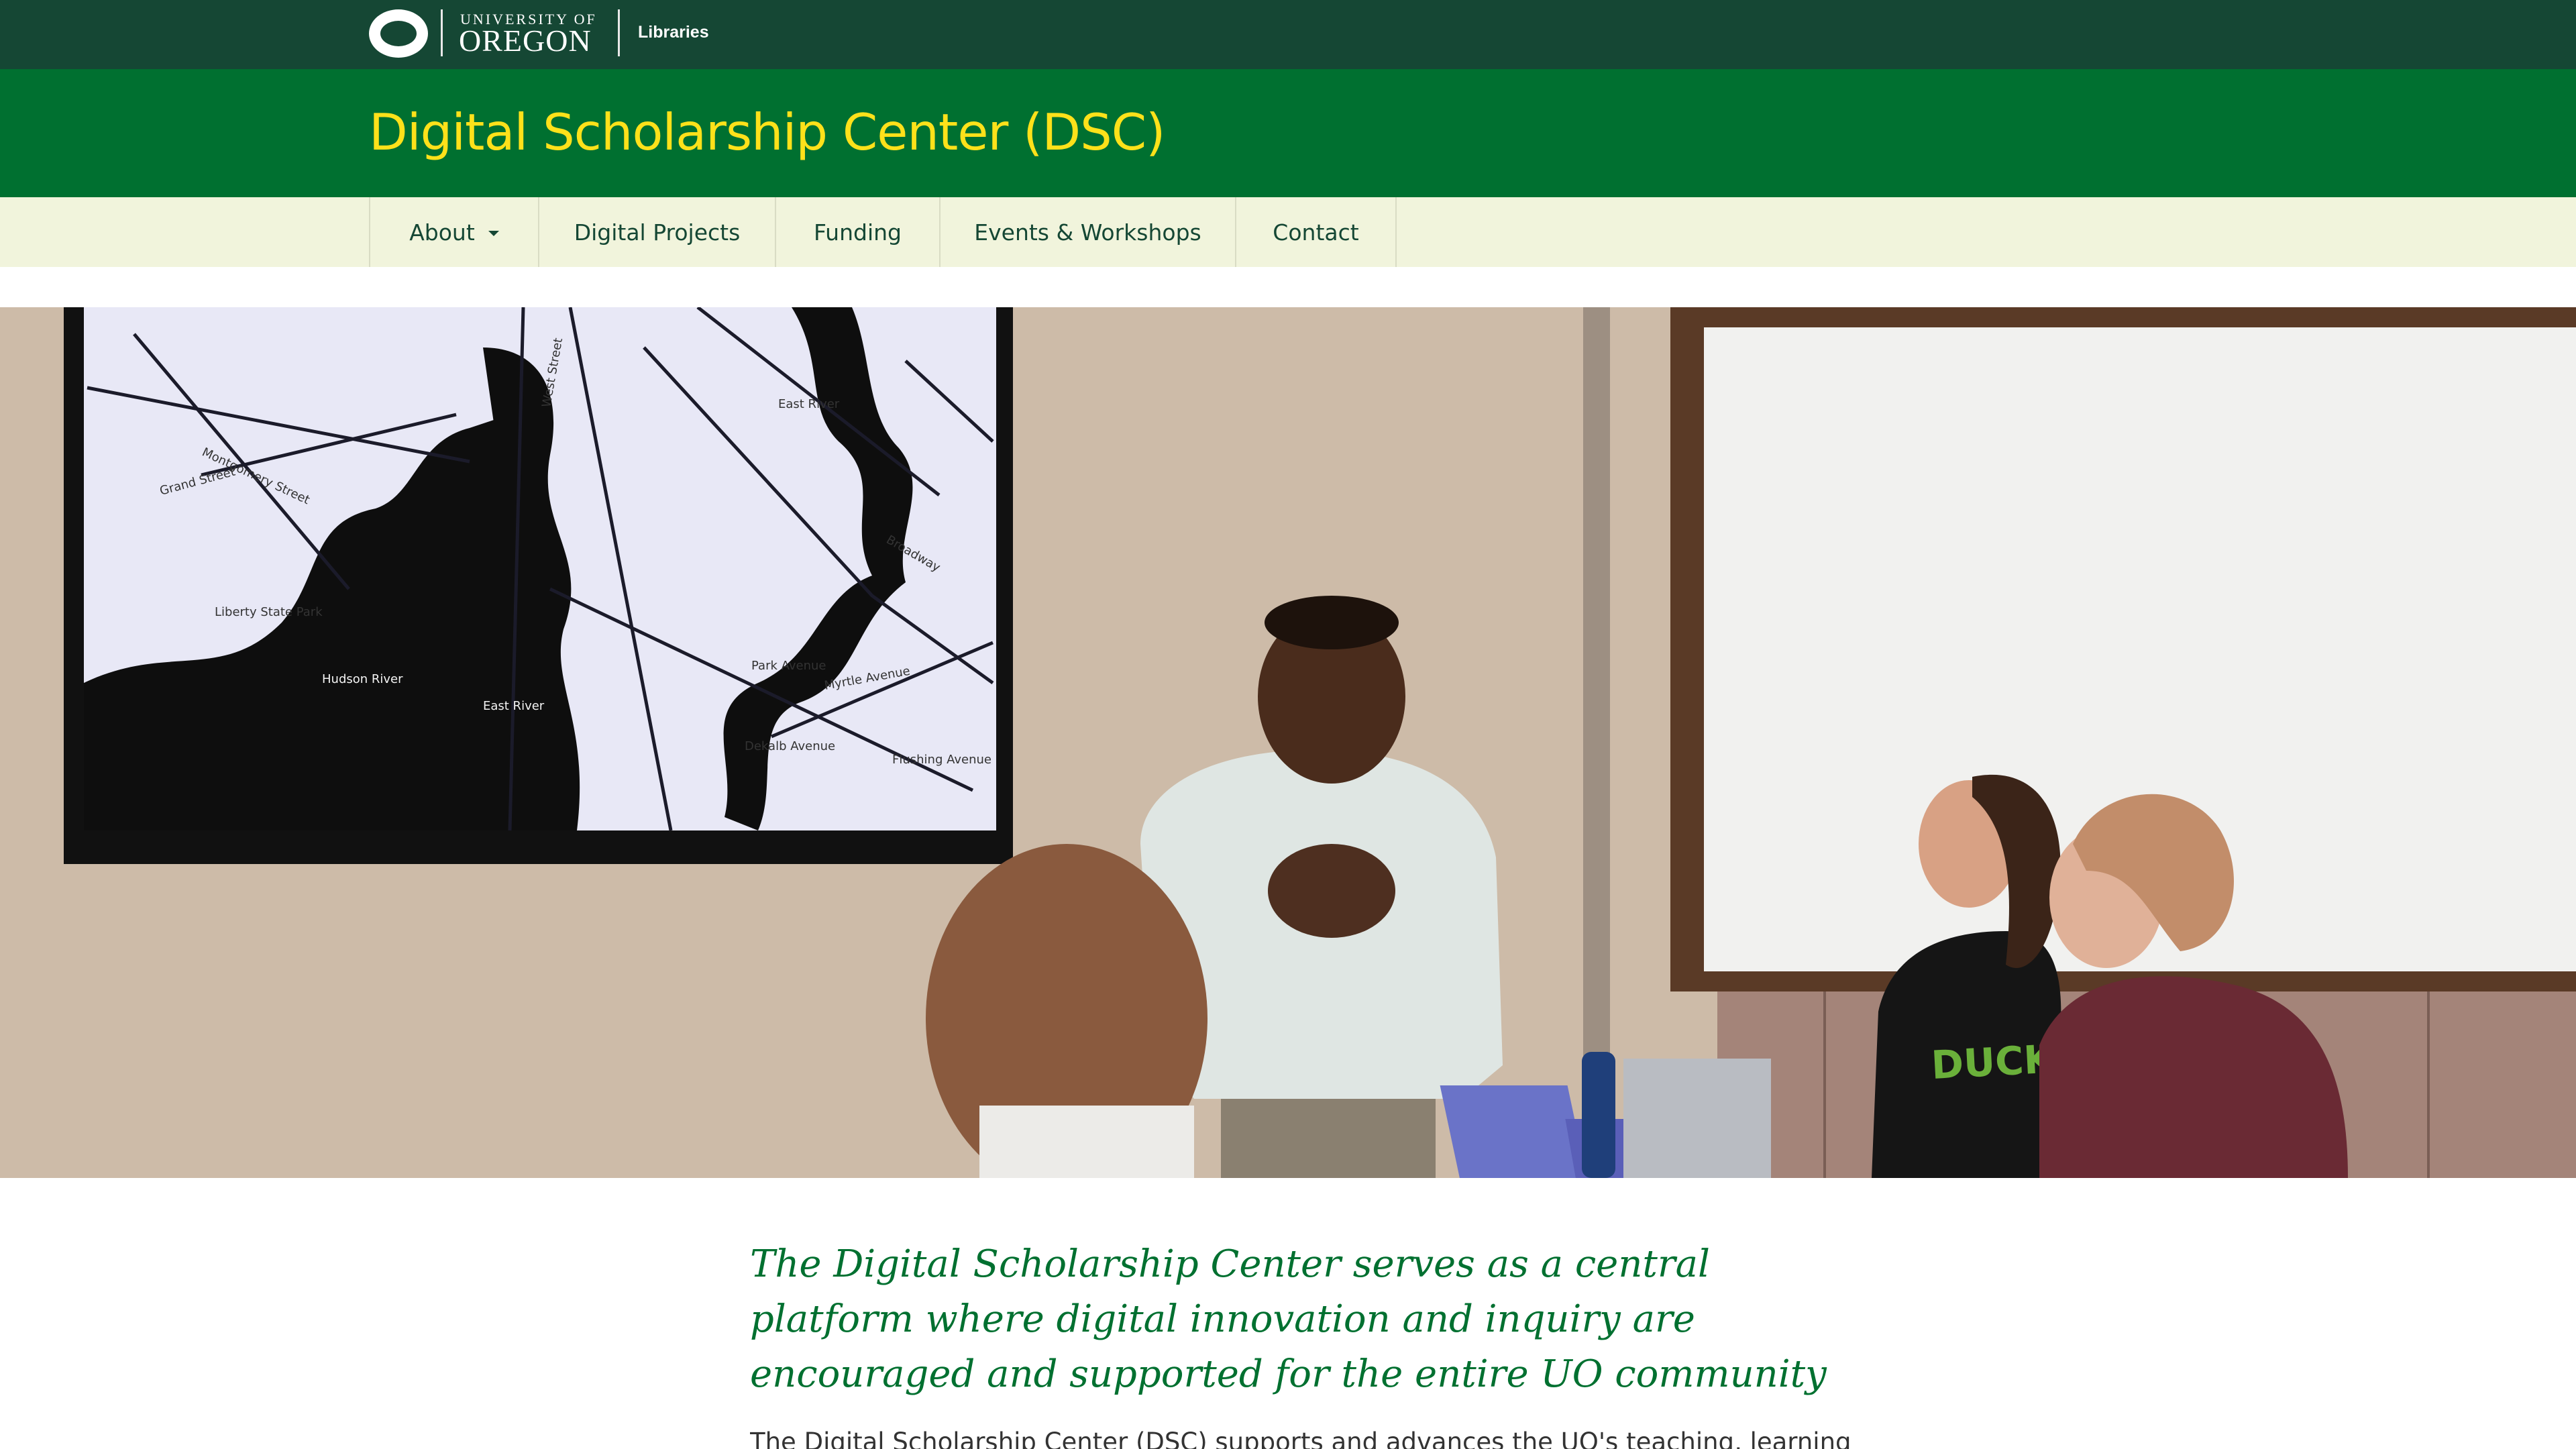 The height and width of the screenshot is (1449, 2576). Describe the element at coordinates (1288, 34) in the screenshot. I see `university-top-bar: UNIVERSITY OF OREGON Libraries` at that location.